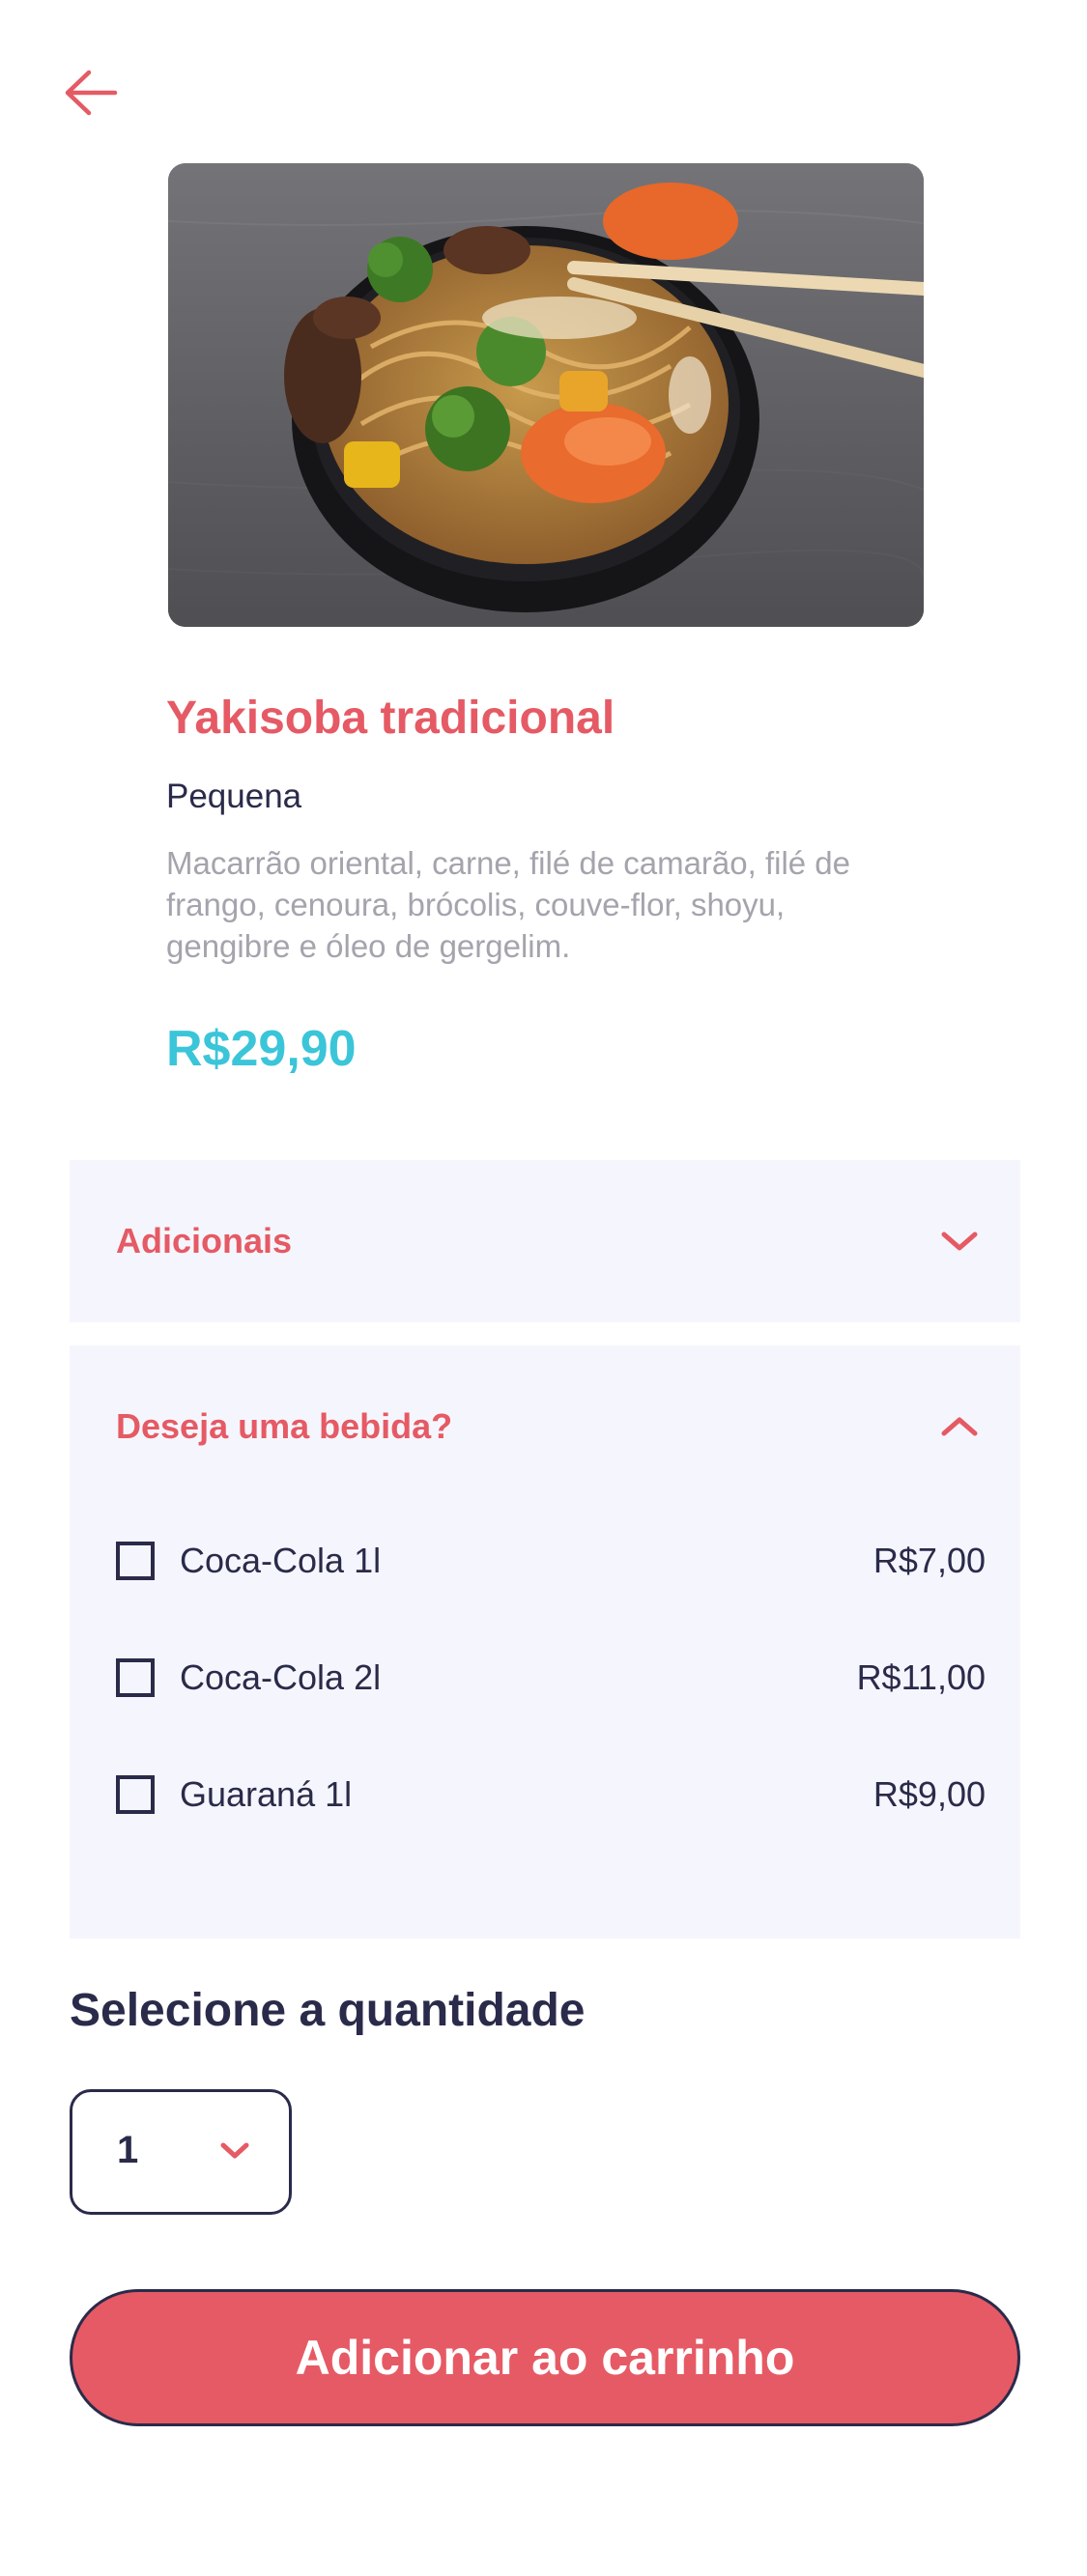 The image size is (1087, 2576). Describe the element at coordinates (284, 1426) in the screenshot. I see `section-title: Deseja uma bebida?` at that location.